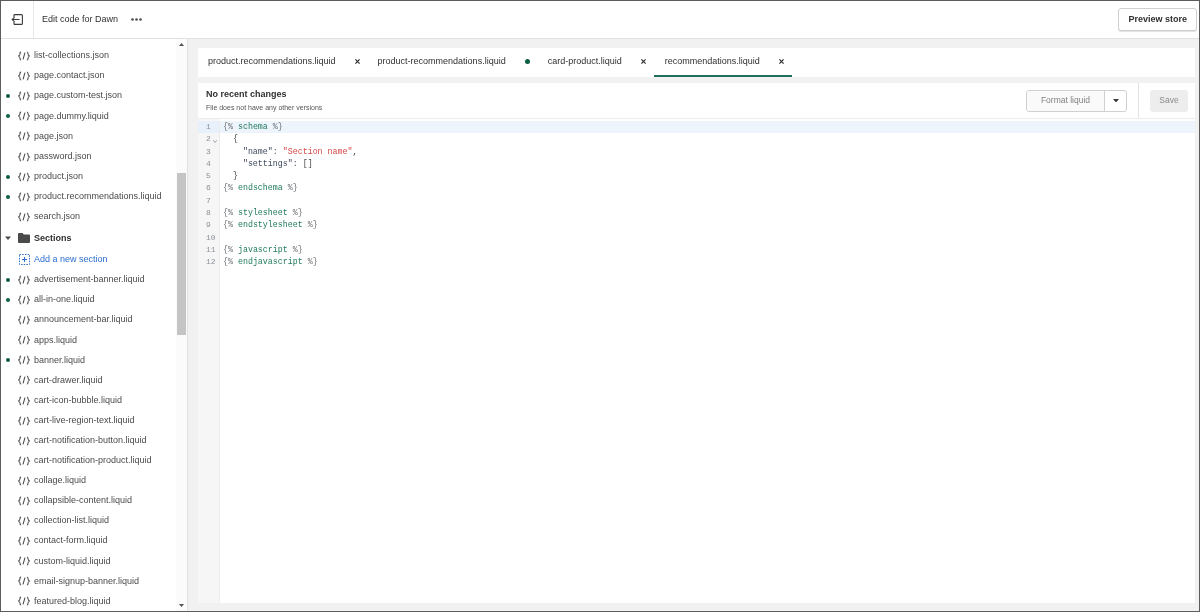 Image resolution: width=1200 pixels, height=612 pixels. Describe the element at coordinates (595, 62) in the screenshot. I see `file-tab: card-product.liquid` at that location.